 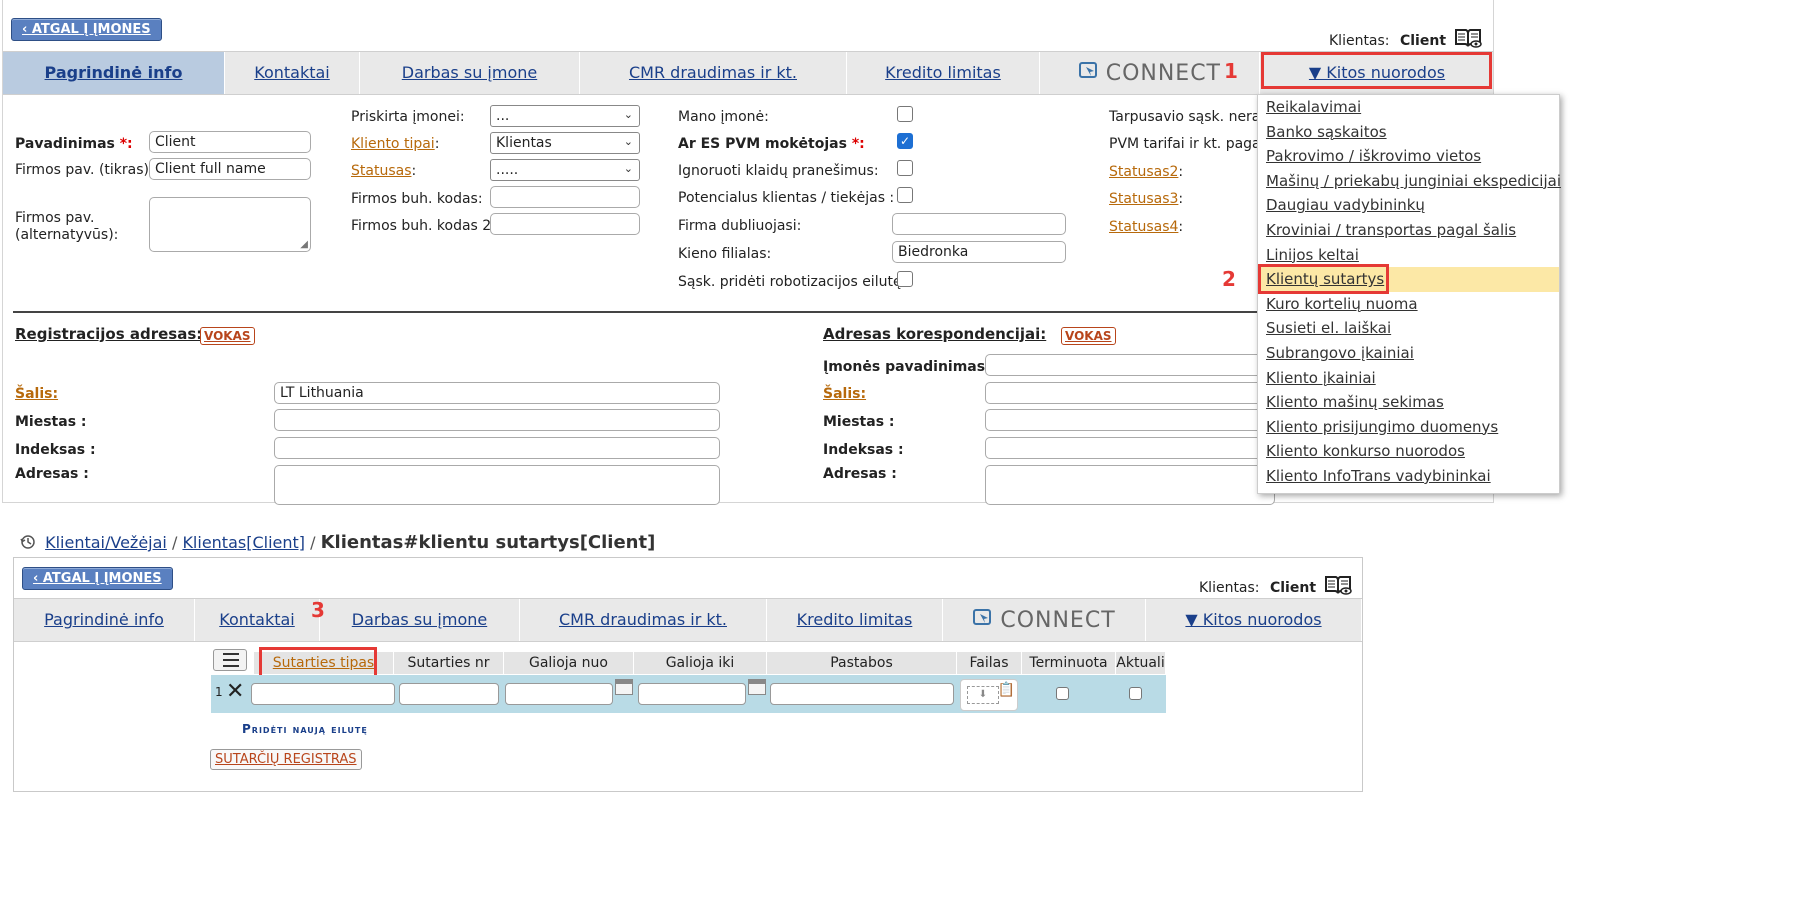 I want to click on active-checkbox, so click(x=1135, y=693).